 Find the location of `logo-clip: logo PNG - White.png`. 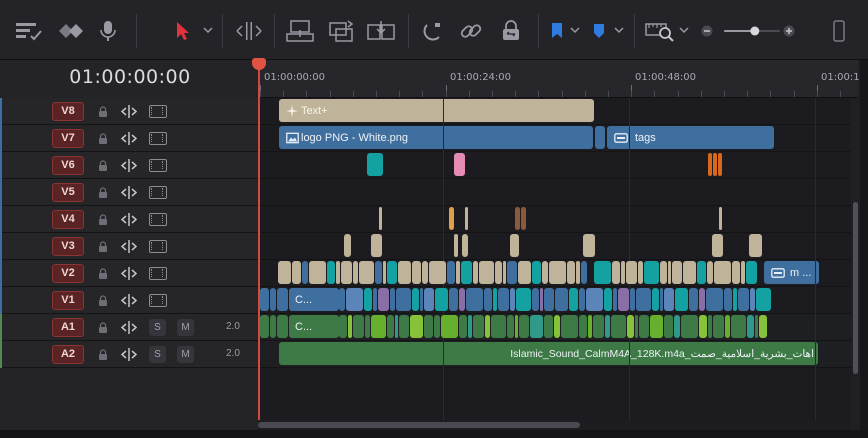

logo-clip: logo PNG - White.png is located at coordinates (436, 137).